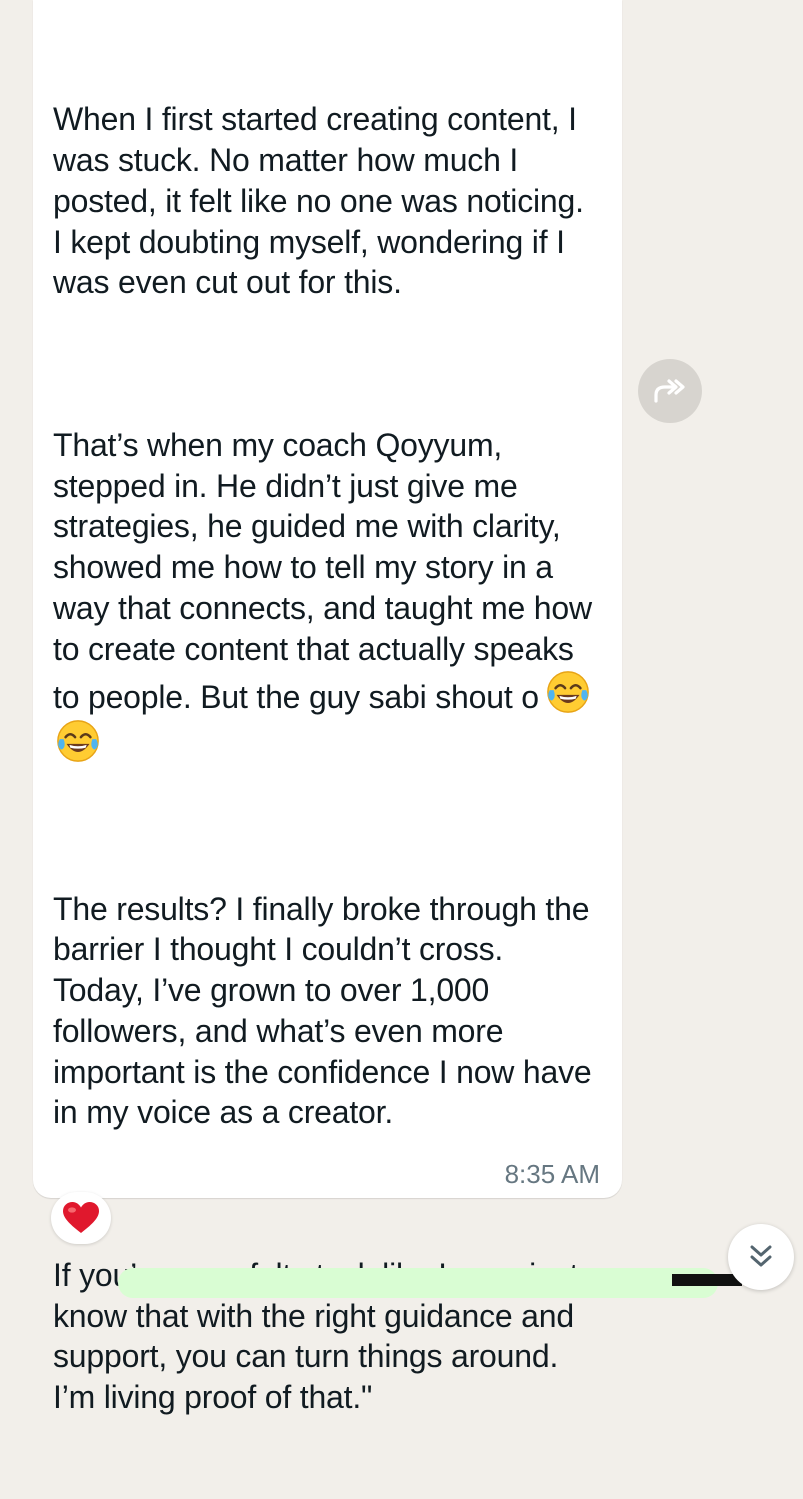 The image size is (803, 1499). I want to click on next-media-preview, so click(707, 1280).